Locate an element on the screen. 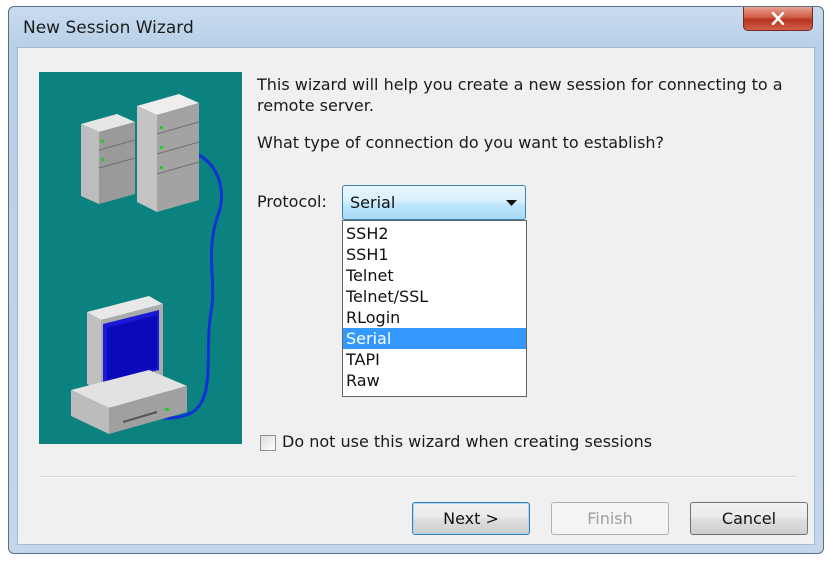 The height and width of the screenshot is (563, 830). protocol-selected-value: Serial is located at coordinates (373, 202).